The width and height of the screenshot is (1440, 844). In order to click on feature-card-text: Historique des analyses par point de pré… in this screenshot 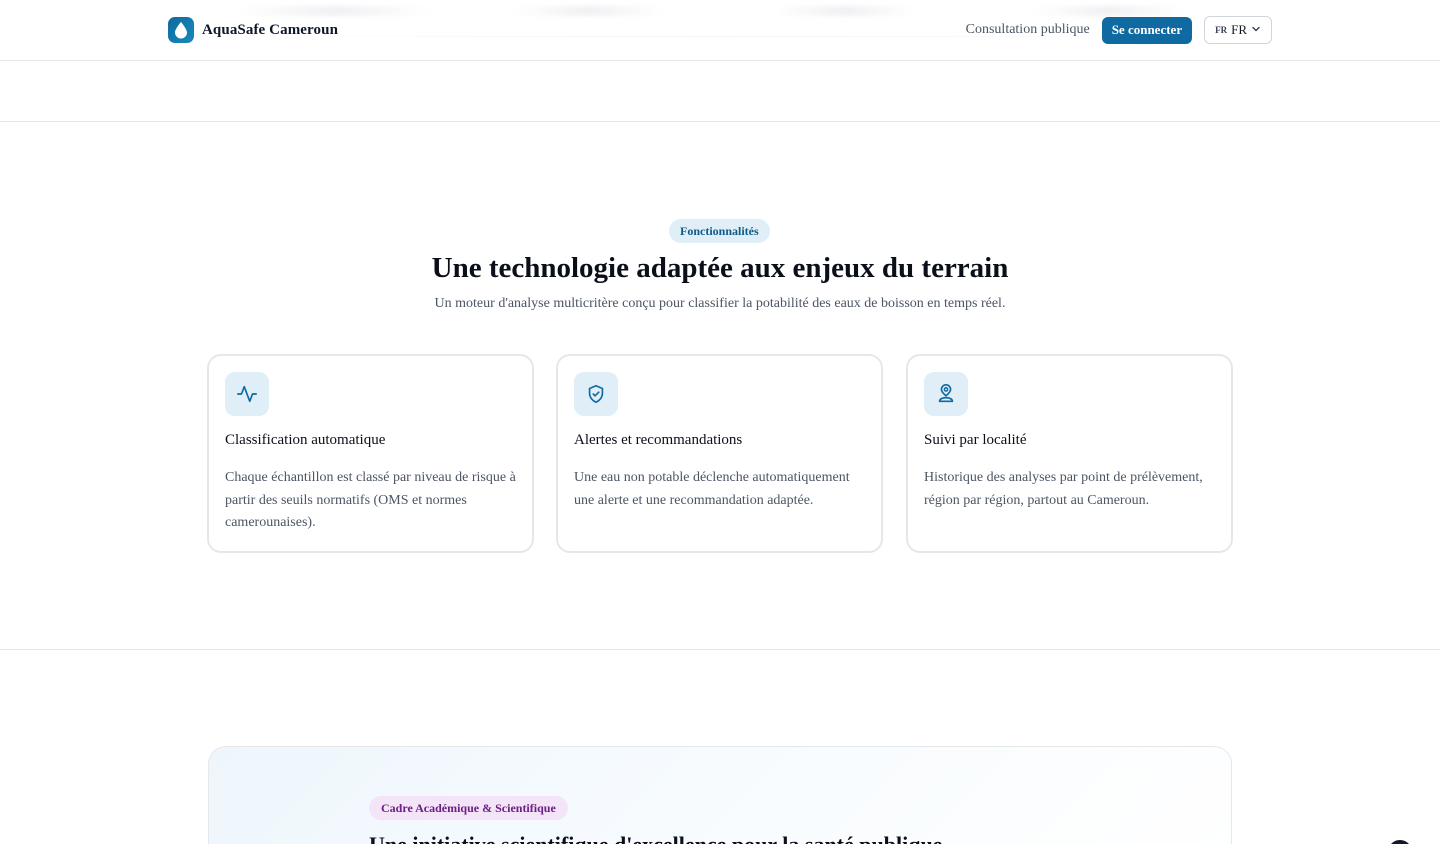, I will do `click(1063, 489)`.